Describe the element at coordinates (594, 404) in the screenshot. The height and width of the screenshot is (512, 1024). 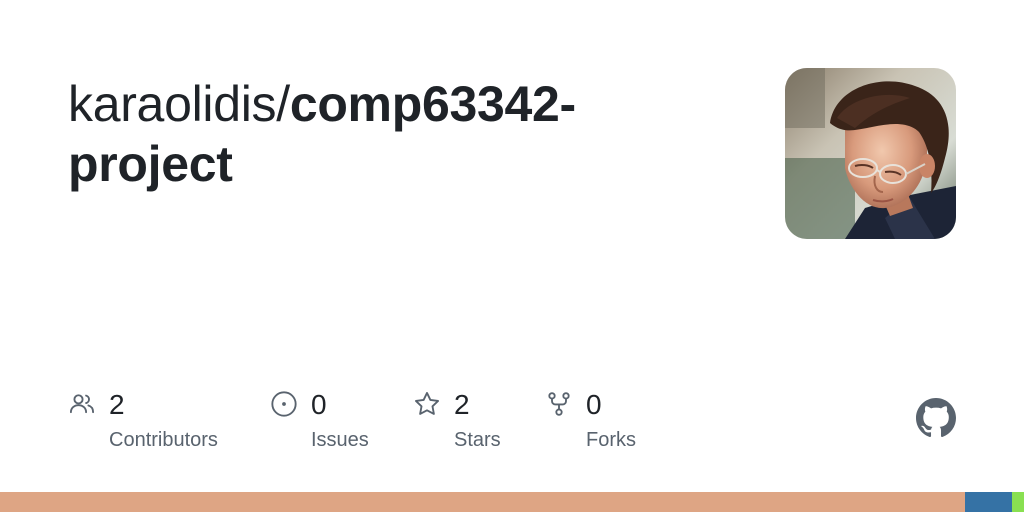
I see `forks-count: 0` at that location.